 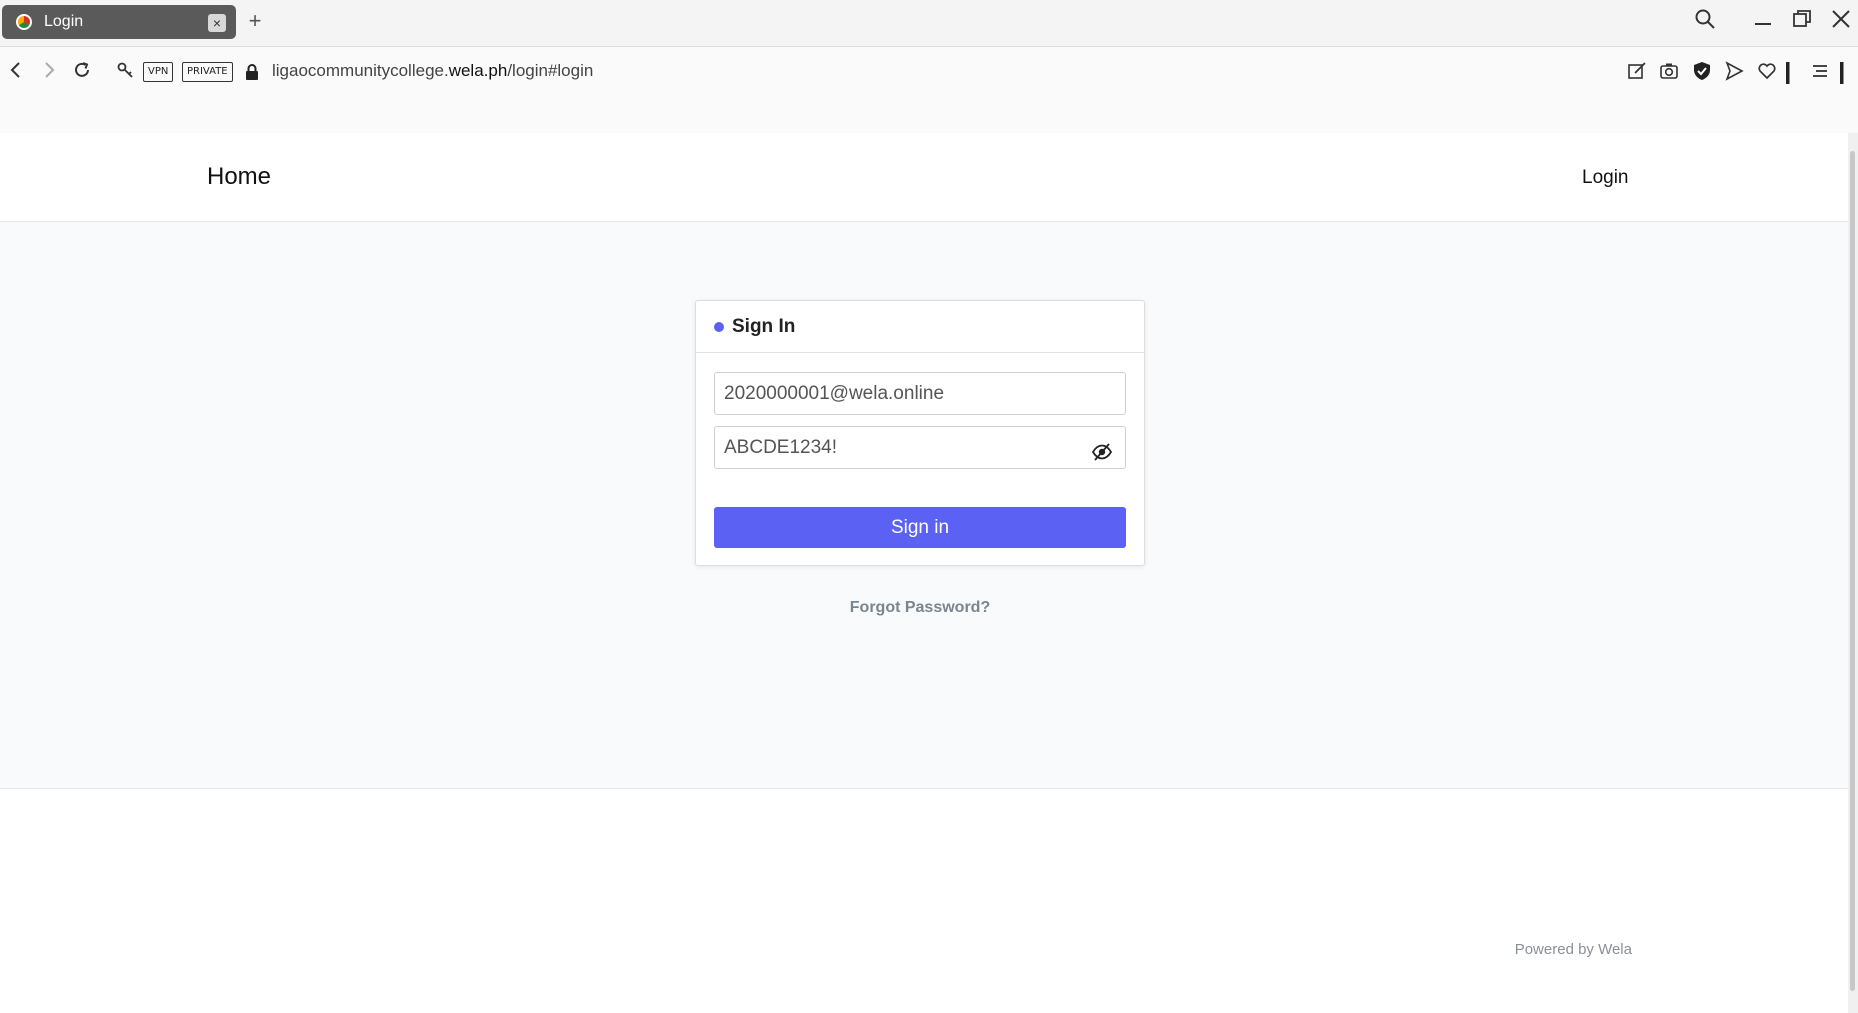 What do you see at coordinates (1788, 73) in the screenshot?
I see `sidebar-divider` at bounding box center [1788, 73].